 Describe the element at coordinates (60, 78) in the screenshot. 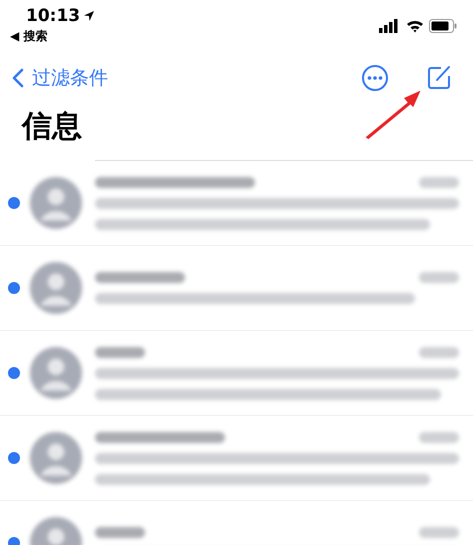

I see `back-button: 过滤条件` at that location.